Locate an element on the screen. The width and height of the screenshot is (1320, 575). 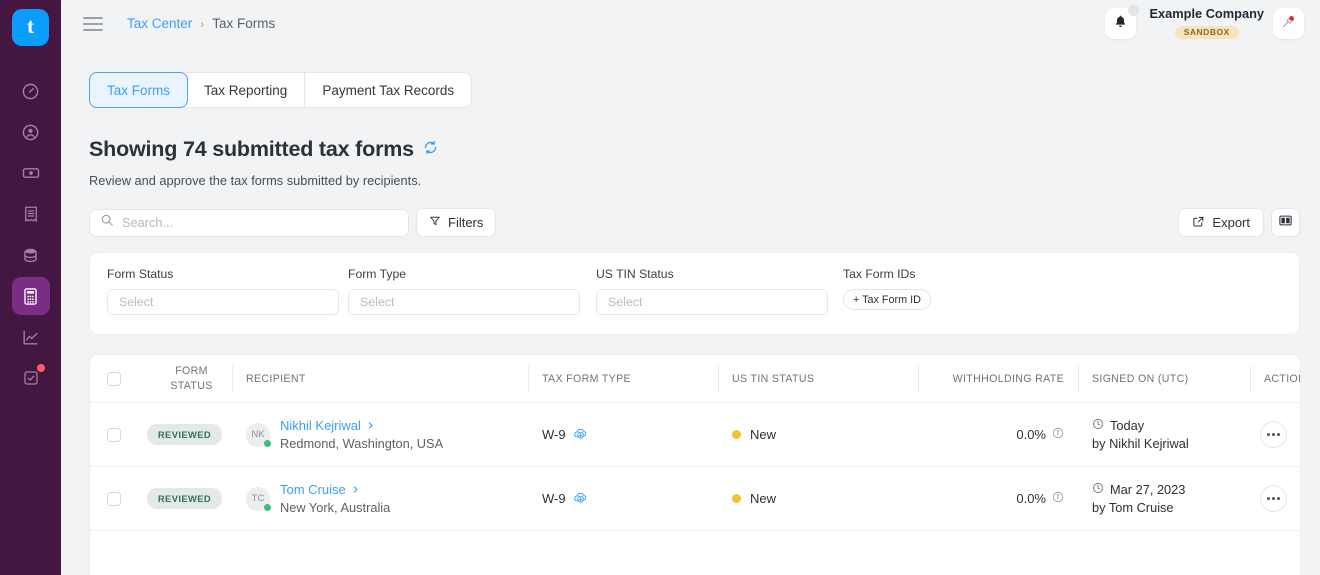
tab-tax-reporting: Tax Reporting is located at coordinates (246, 90).